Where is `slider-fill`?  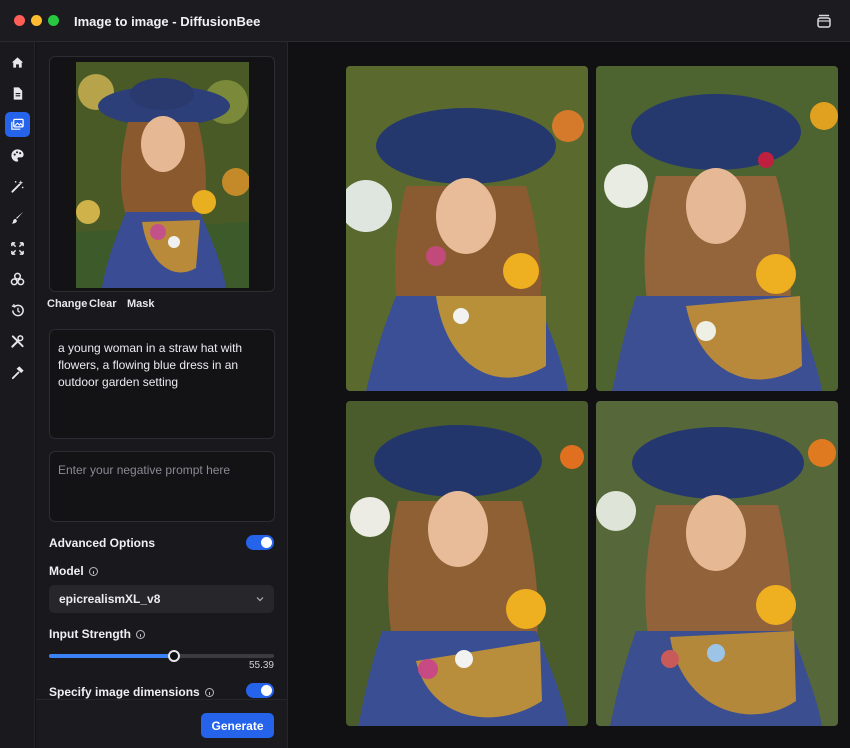 slider-fill is located at coordinates (111, 656).